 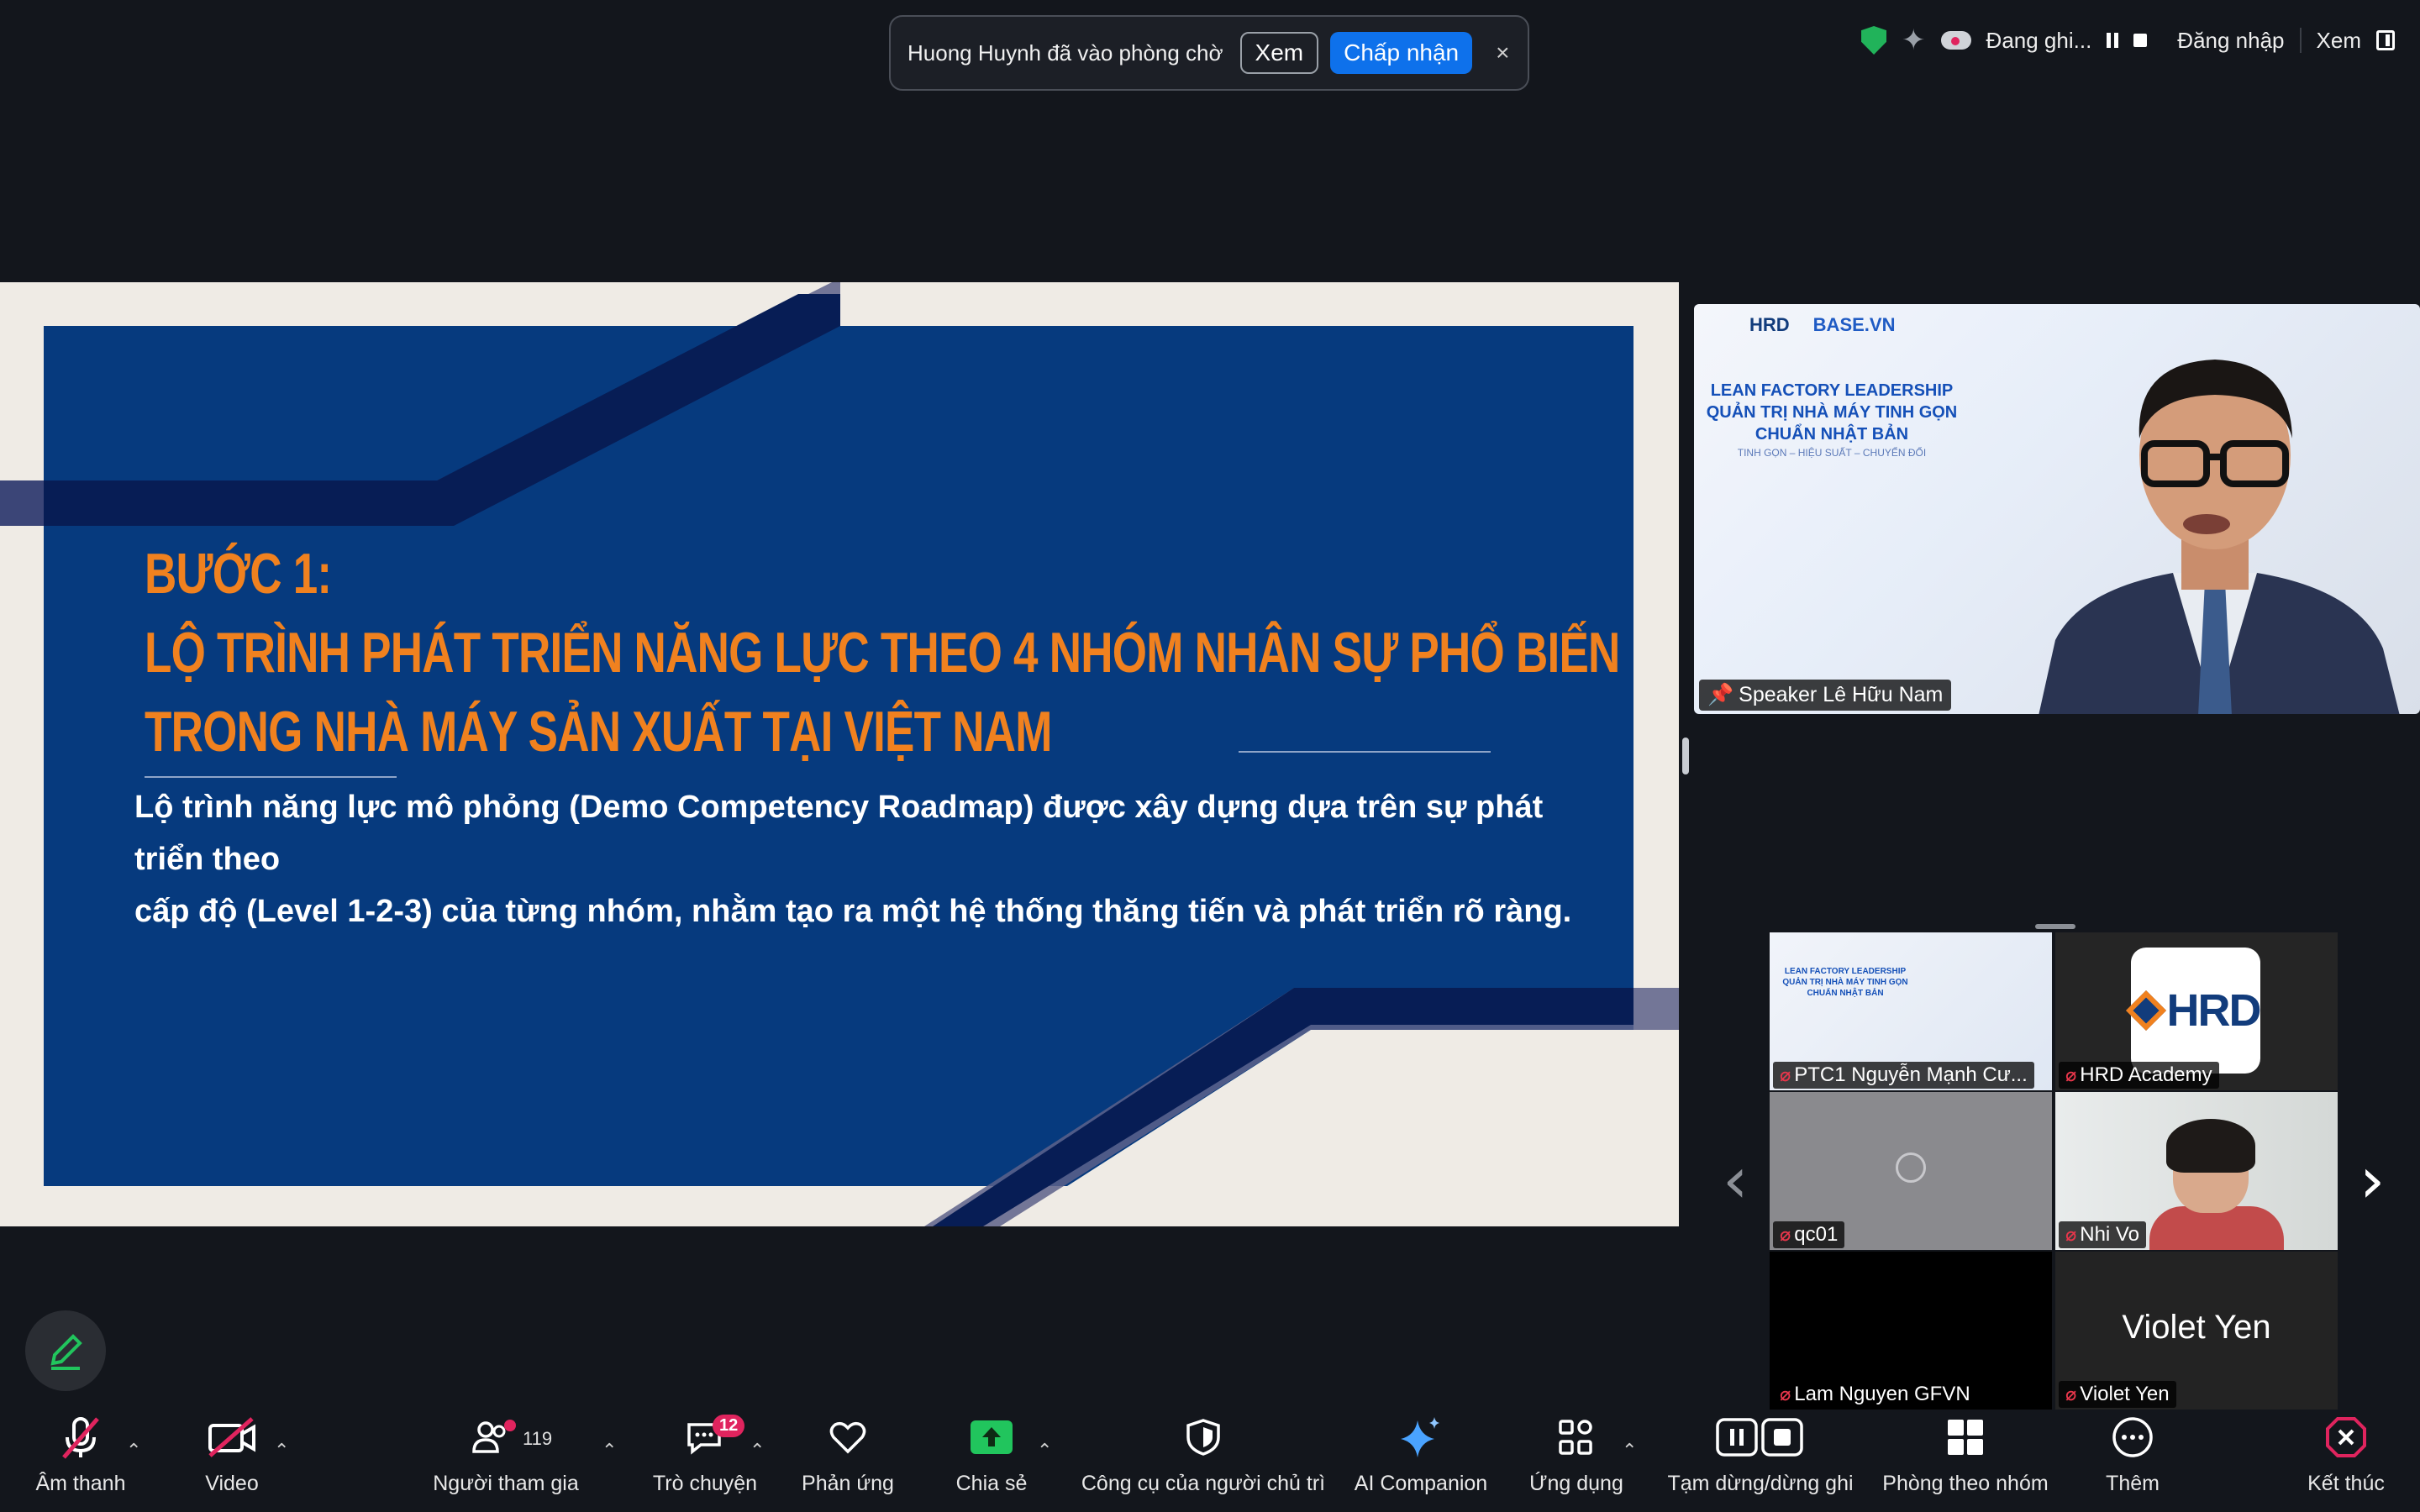 I want to click on pause-stop-icon, so click(x=1760, y=1437).